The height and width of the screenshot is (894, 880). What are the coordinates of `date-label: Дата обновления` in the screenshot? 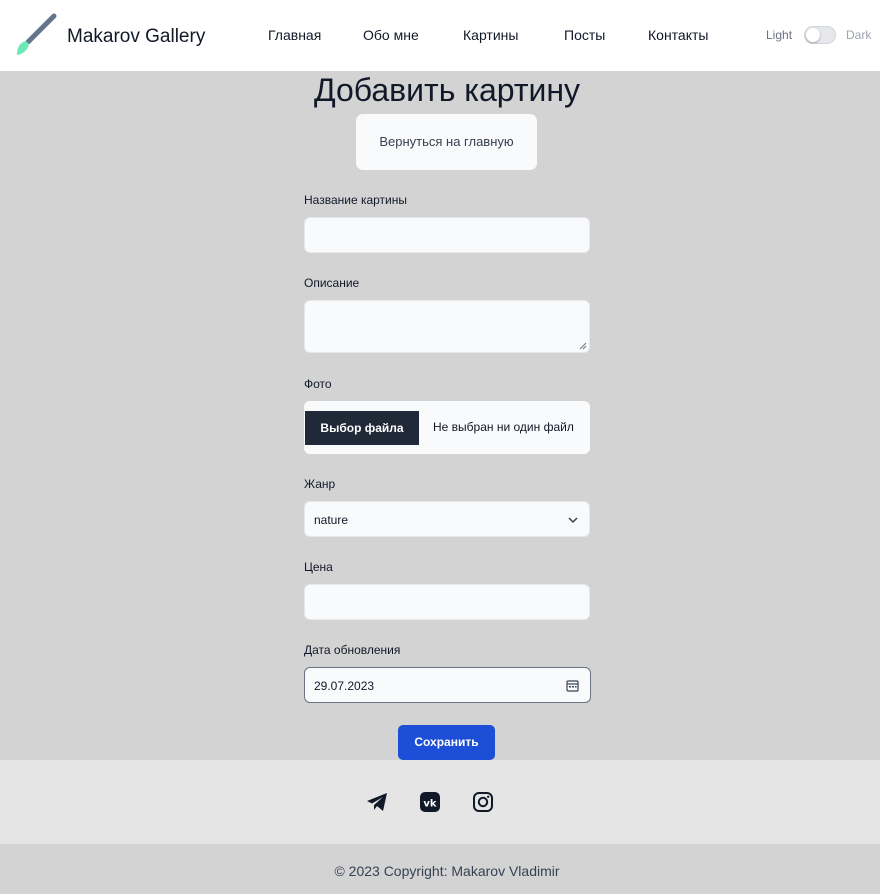 It's located at (352, 650).